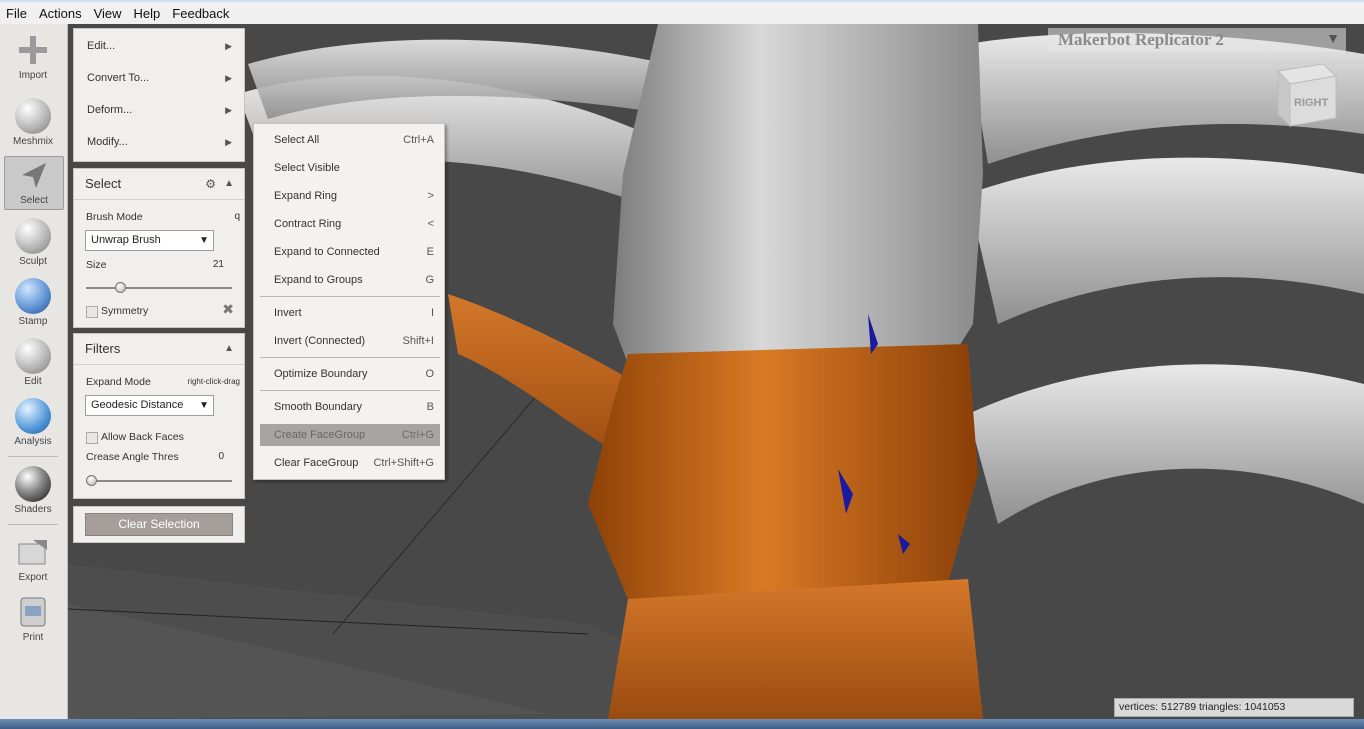  What do you see at coordinates (350, 374) in the screenshot?
I see `menu-optimize-boundary: Optimize Boundary O` at bounding box center [350, 374].